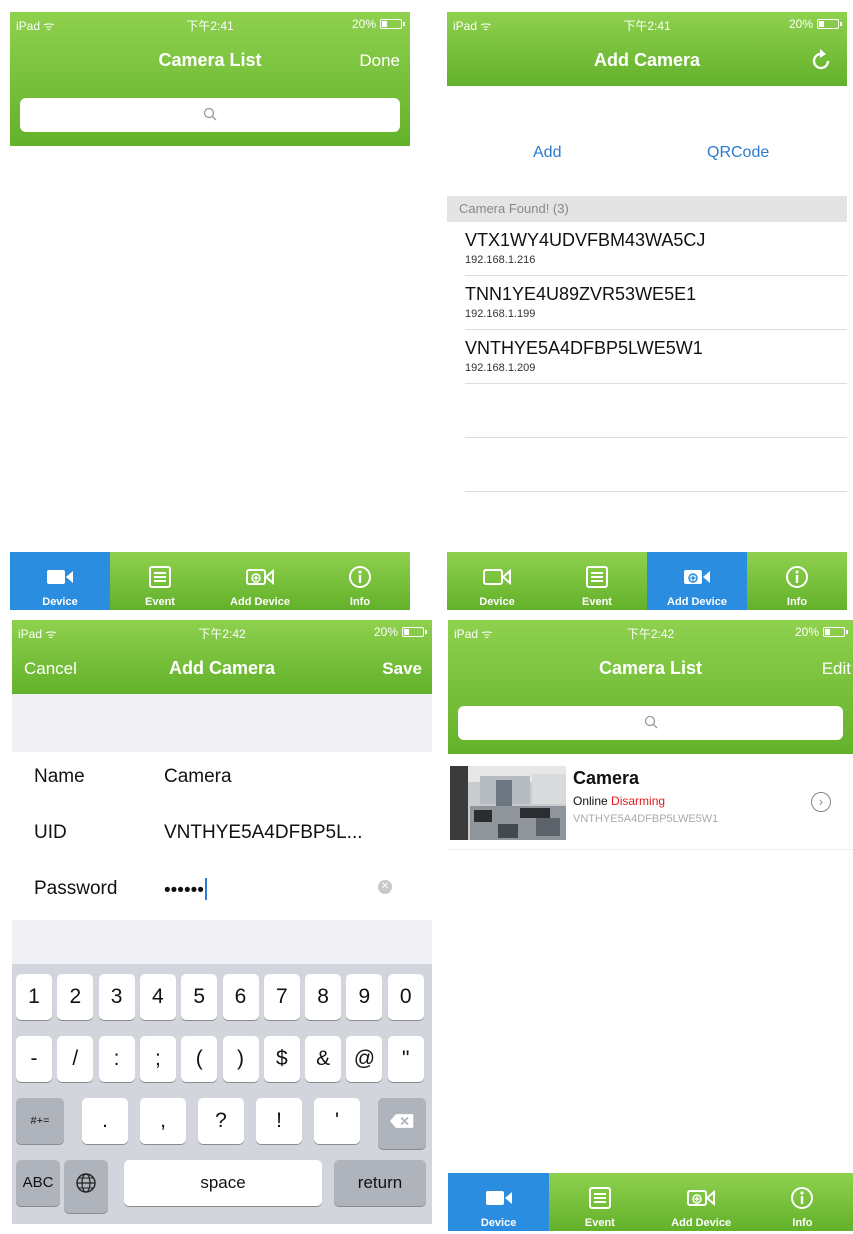 The image size is (853, 1234). I want to click on empty-row, so click(656, 411).